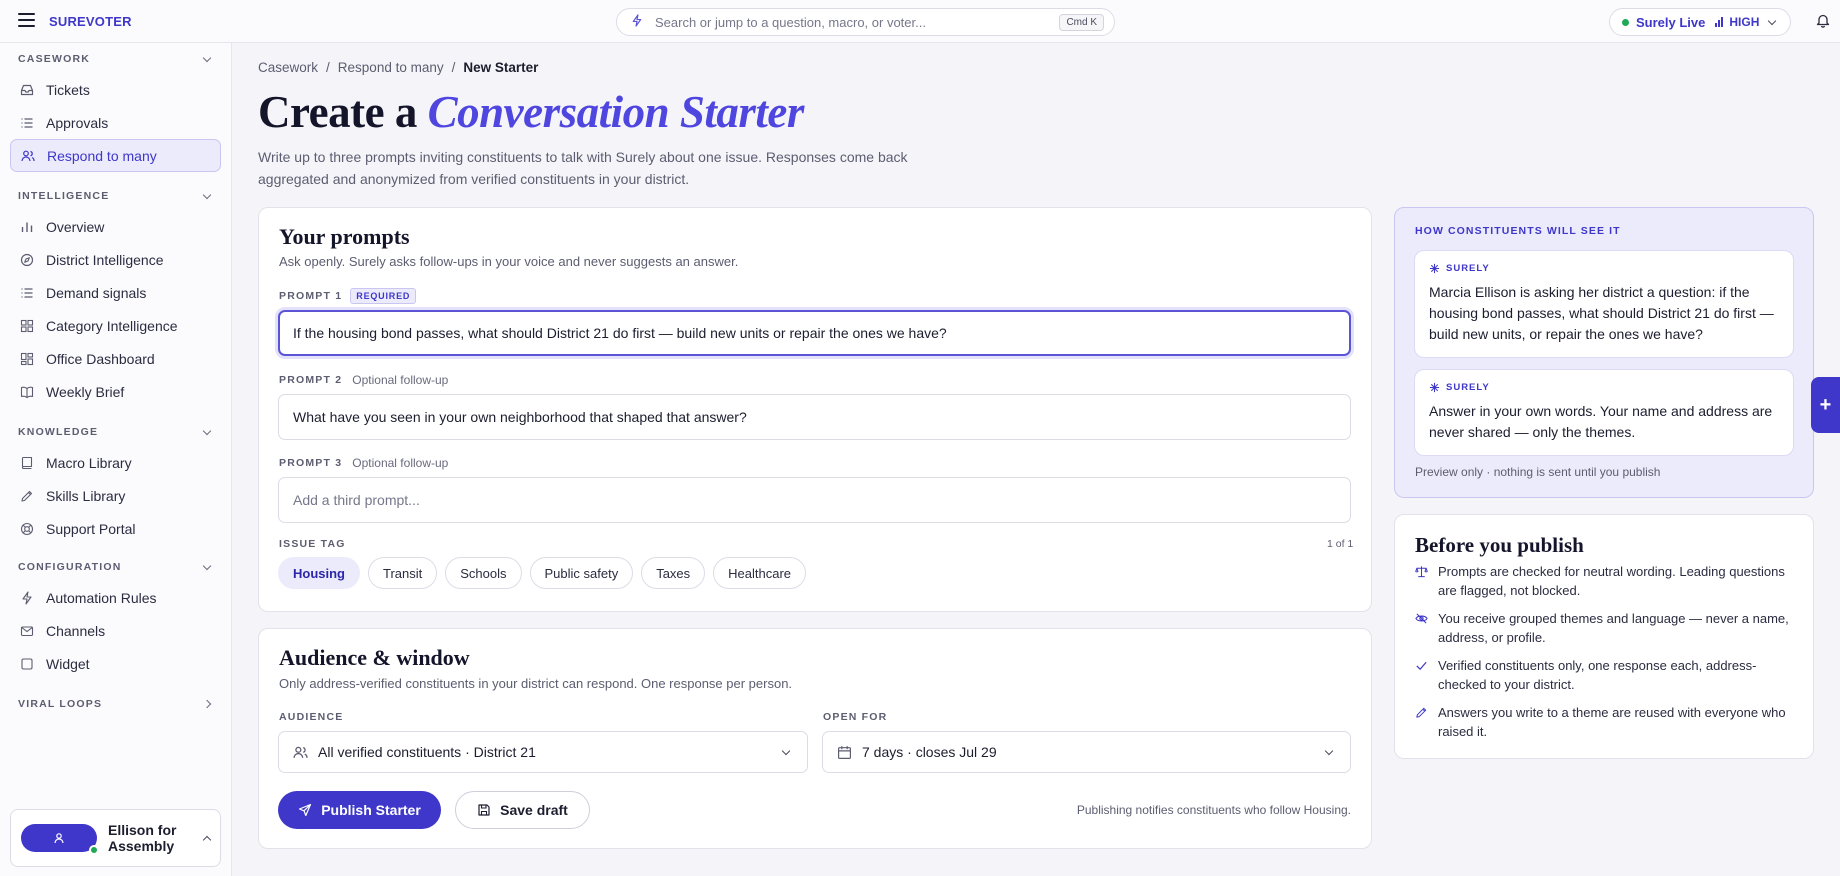 This screenshot has height=876, width=1840. What do you see at coordinates (115, 663) in the screenshot?
I see `sidebar-item-widget: Widget` at bounding box center [115, 663].